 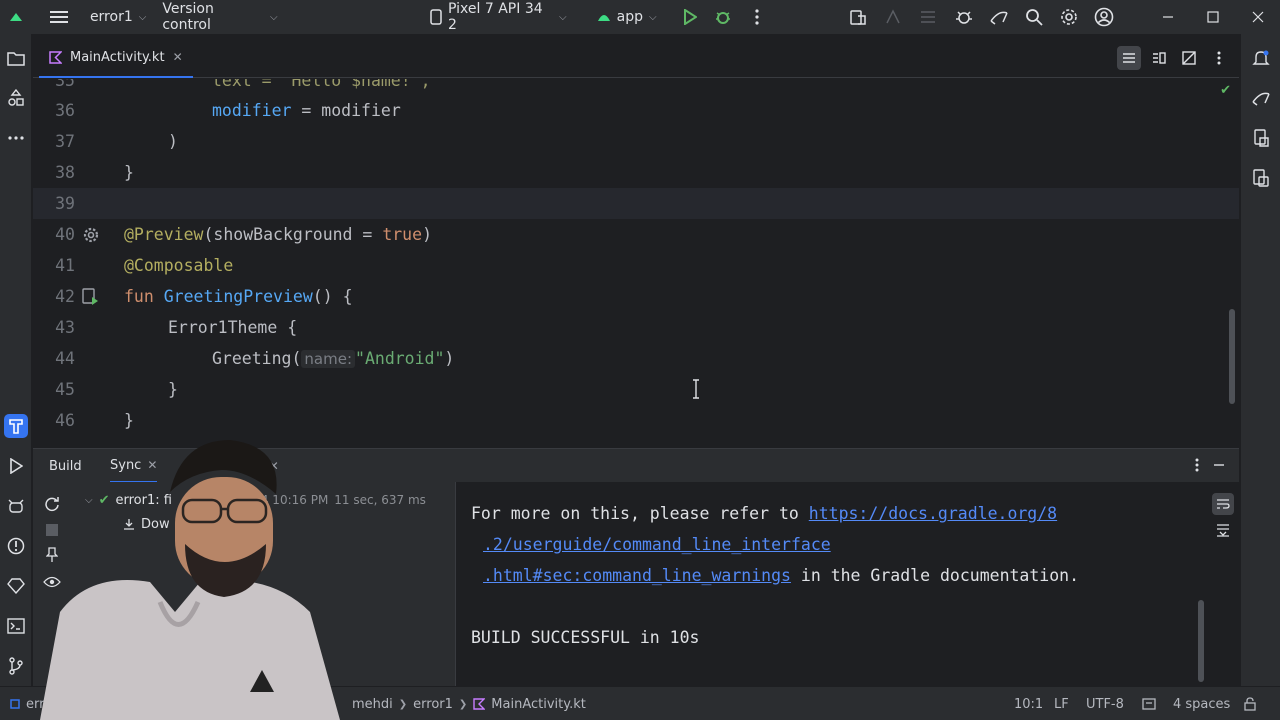 I want to click on problems-icon, so click(x=16, y=546).